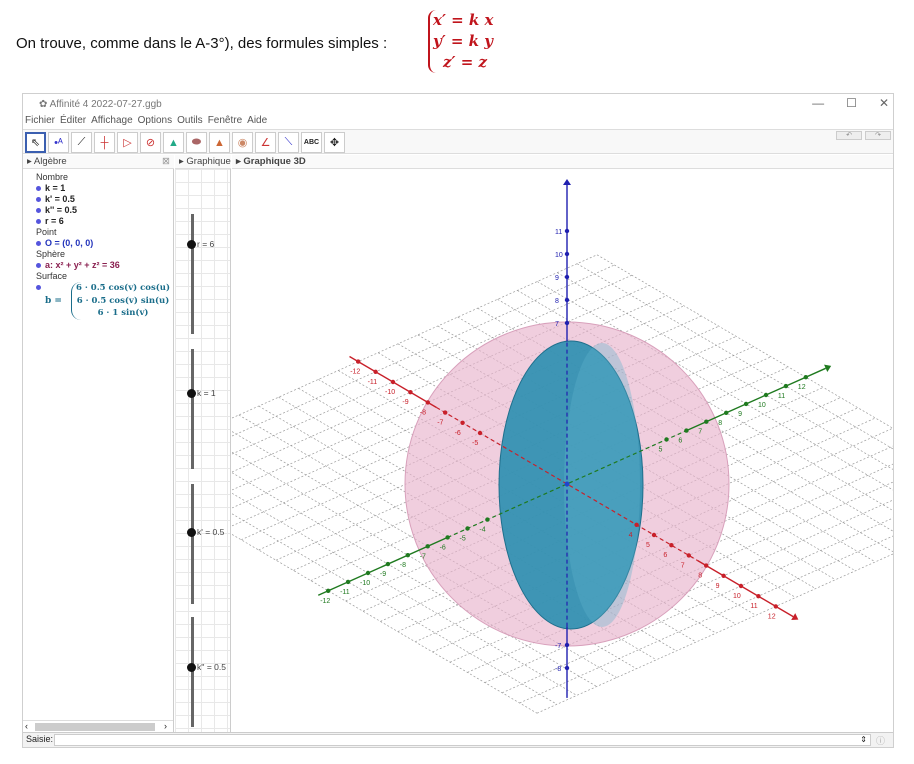 Image resolution: width=914 pixels, height=764 pixels. What do you see at coordinates (191, 532) in the screenshot?
I see `slider-k1-knob` at bounding box center [191, 532].